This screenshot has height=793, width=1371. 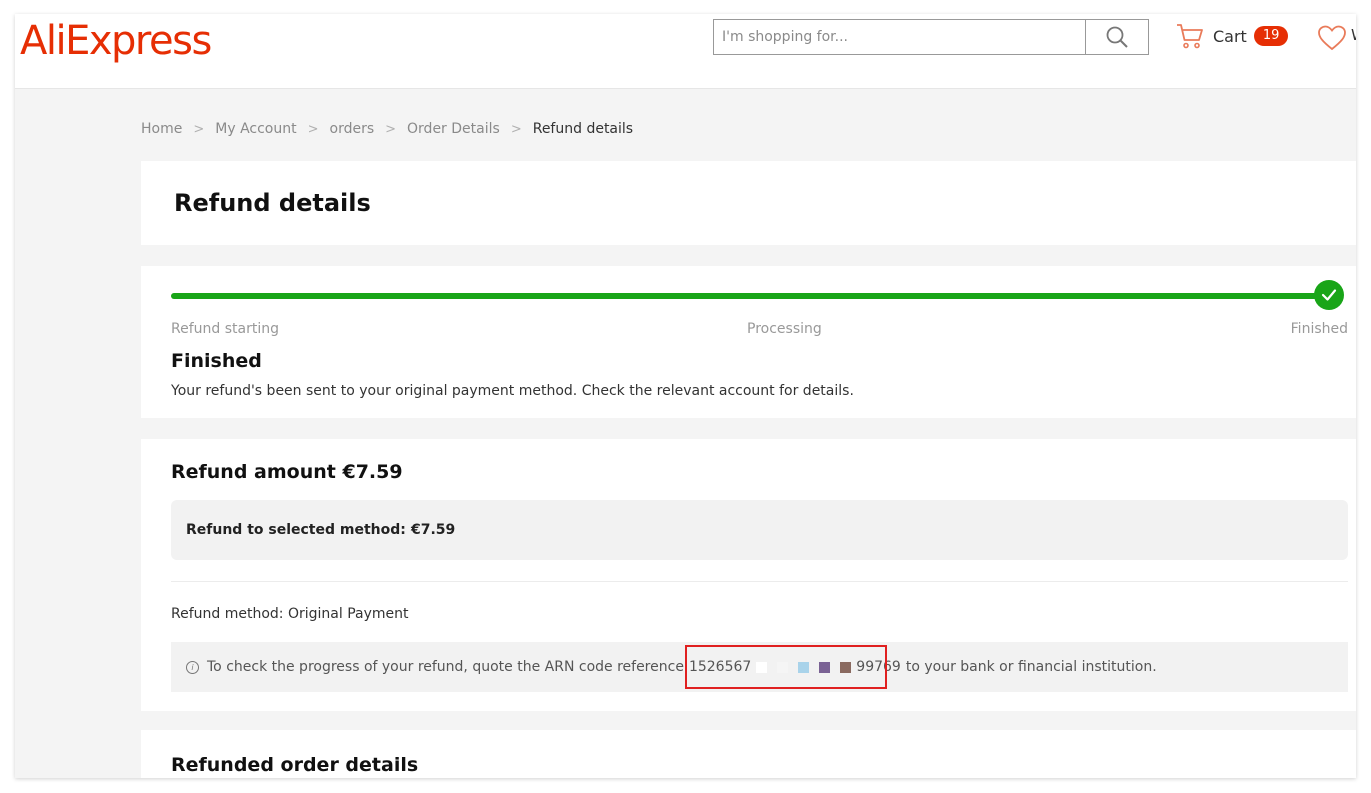 I want to click on arn-suffix-text: to your bank or financial institution., so click(x=1031, y=667).